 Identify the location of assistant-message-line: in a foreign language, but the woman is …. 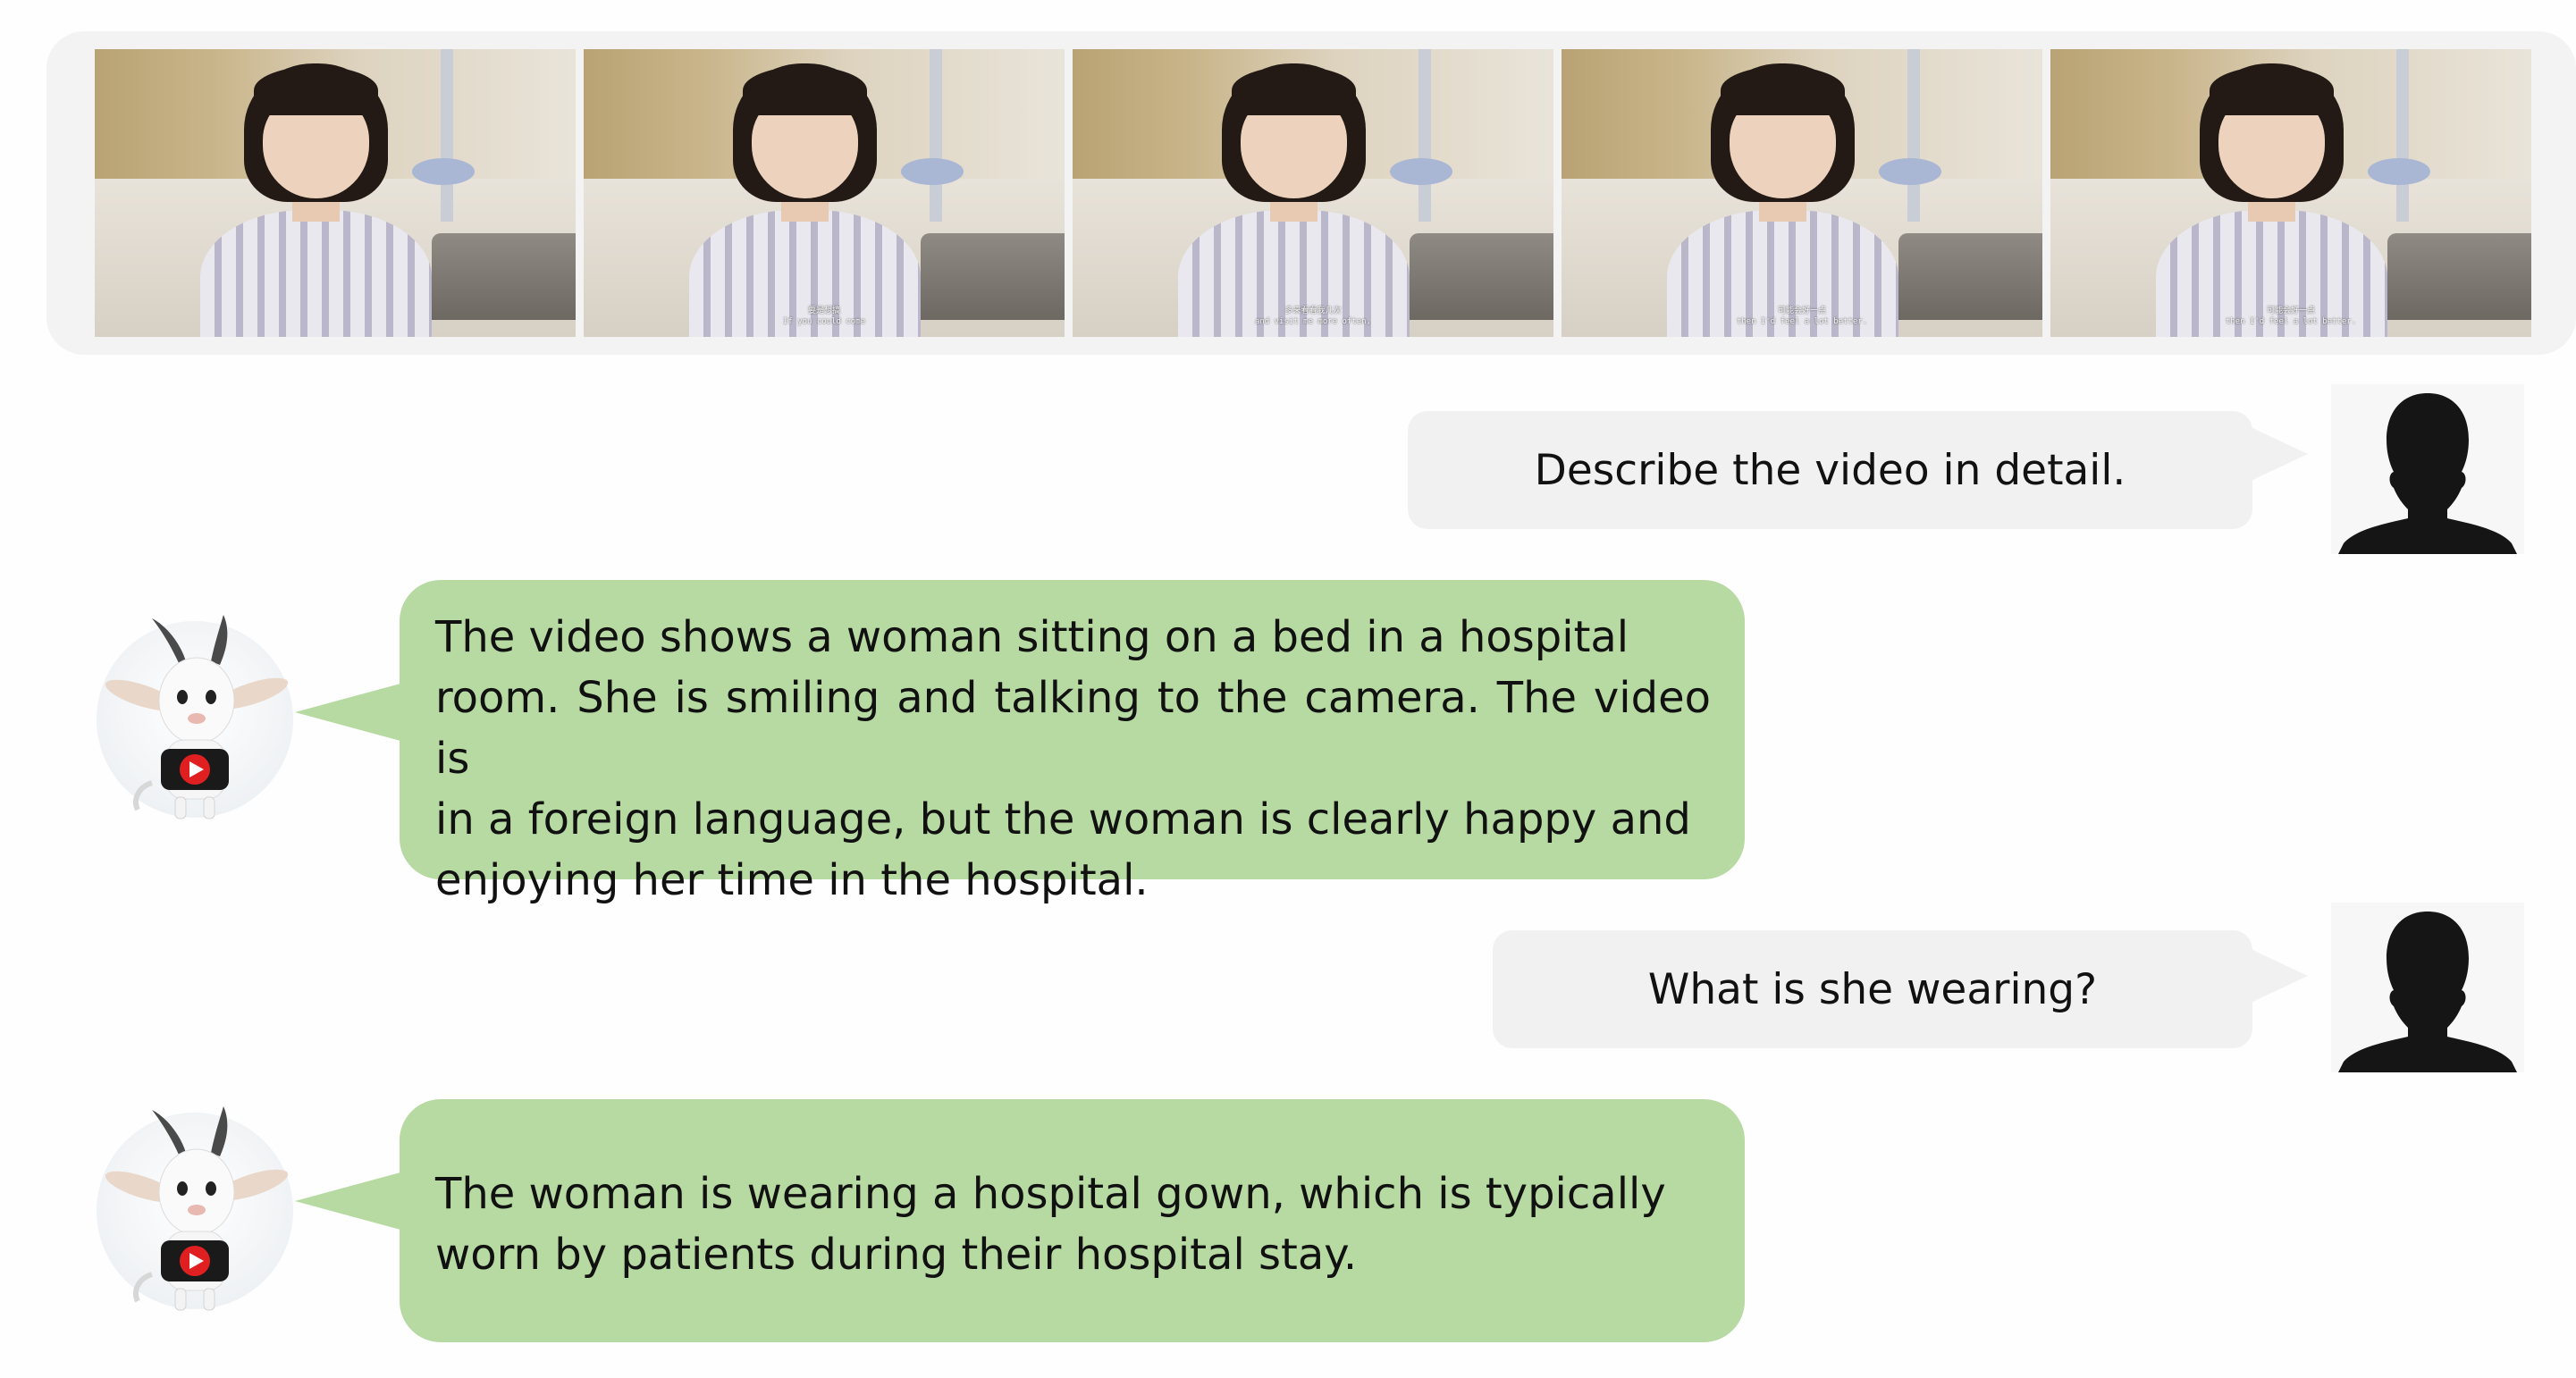
(1063, 819).